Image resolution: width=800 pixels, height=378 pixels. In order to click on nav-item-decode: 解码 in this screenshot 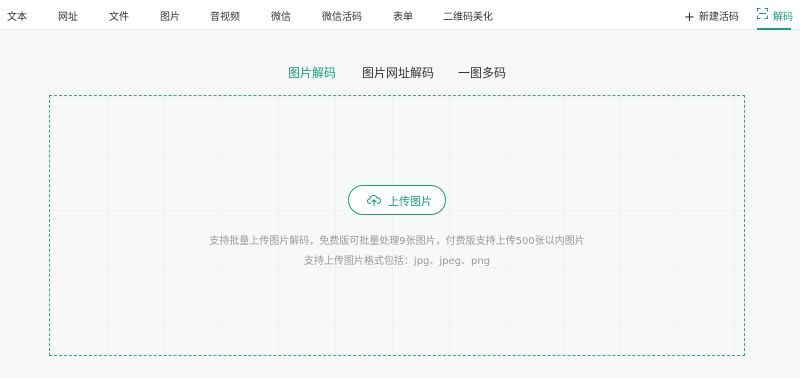, I will do `click(775, 15)`.